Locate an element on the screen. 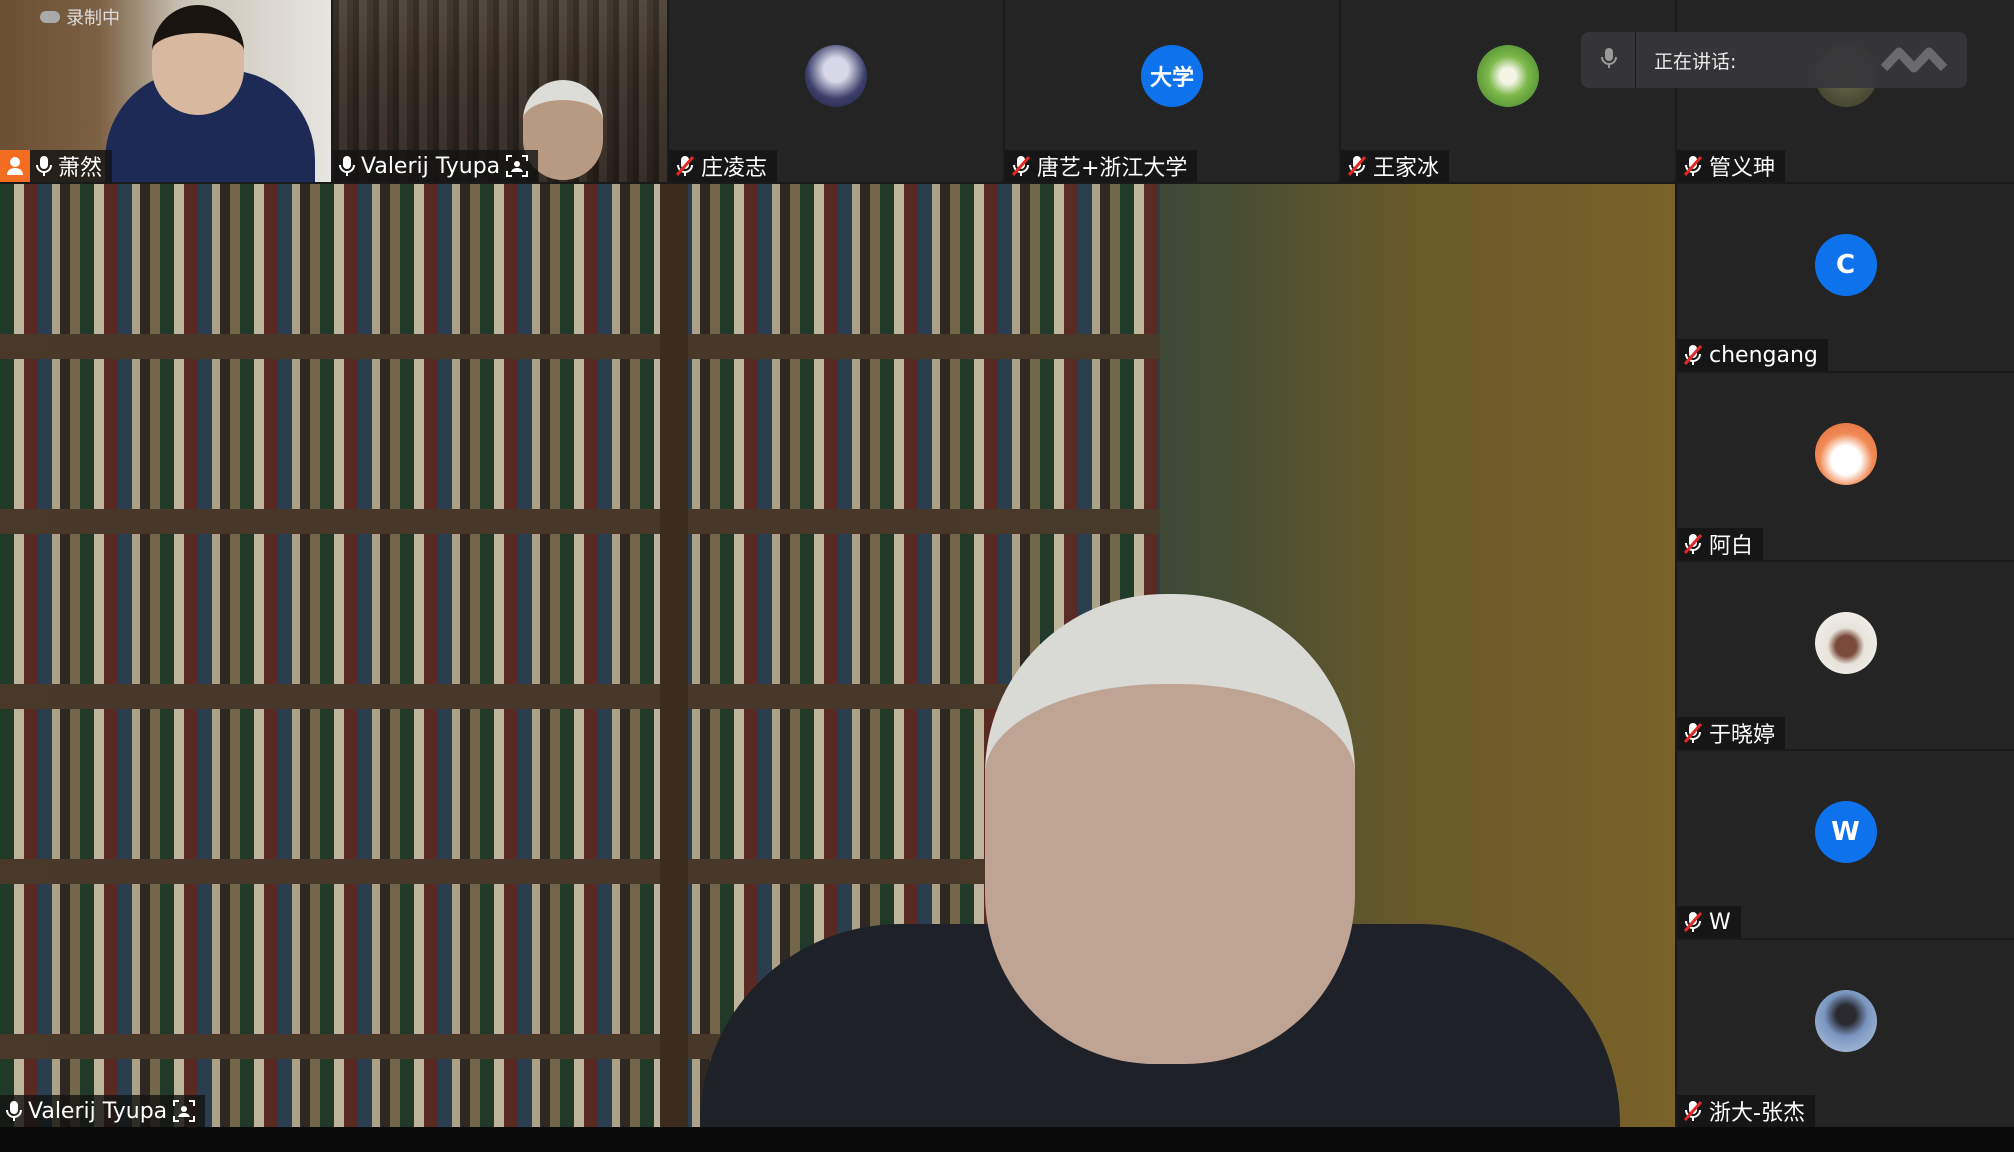  video-tile-zhuanglingzhi: 庄凌志 is located at coordinates (836, 91).